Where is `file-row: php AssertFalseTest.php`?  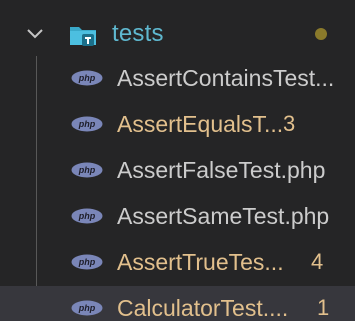 file-row: php AssertFalseTest.php is located at coordinates (177, 170).